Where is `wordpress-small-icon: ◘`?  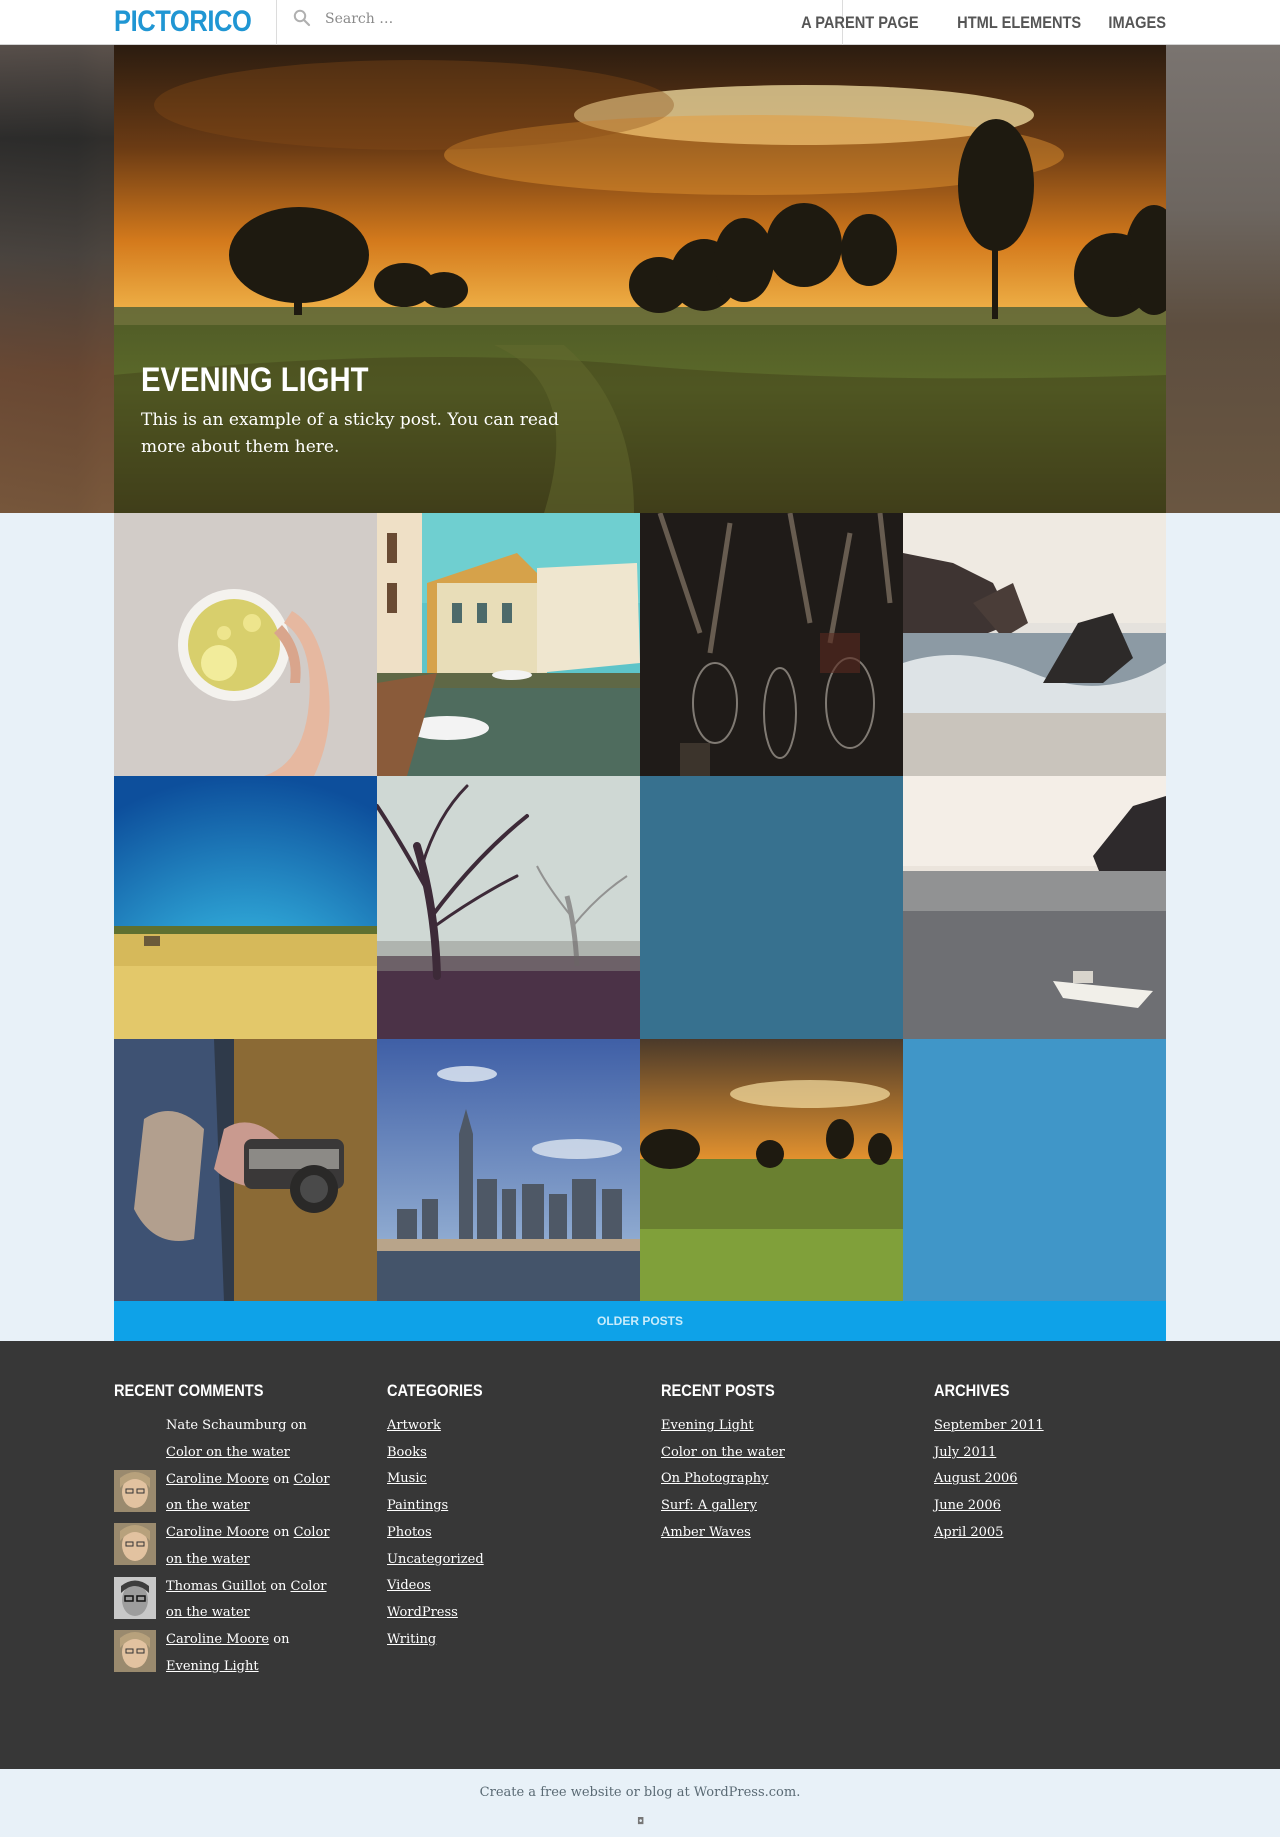 wordpress-small-icon: ◘ is located at coordinates (641, 1822).